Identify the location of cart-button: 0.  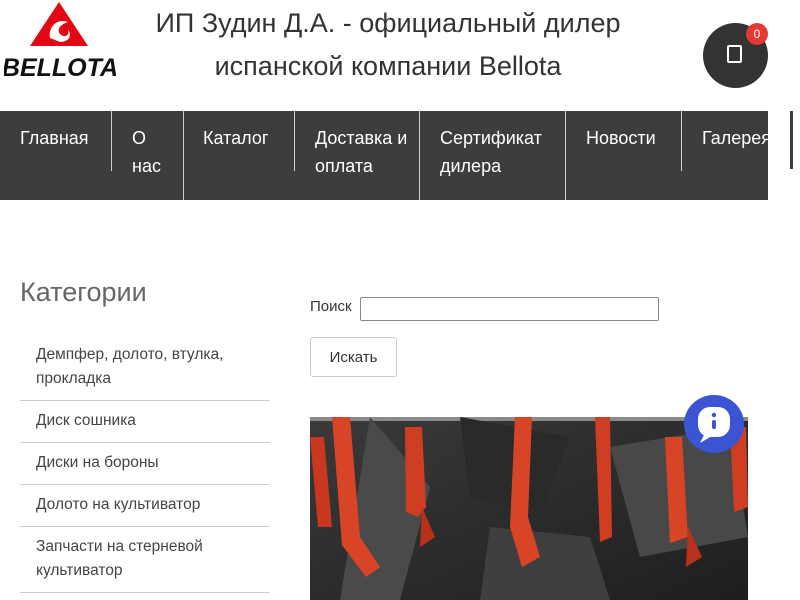
(735, 55).